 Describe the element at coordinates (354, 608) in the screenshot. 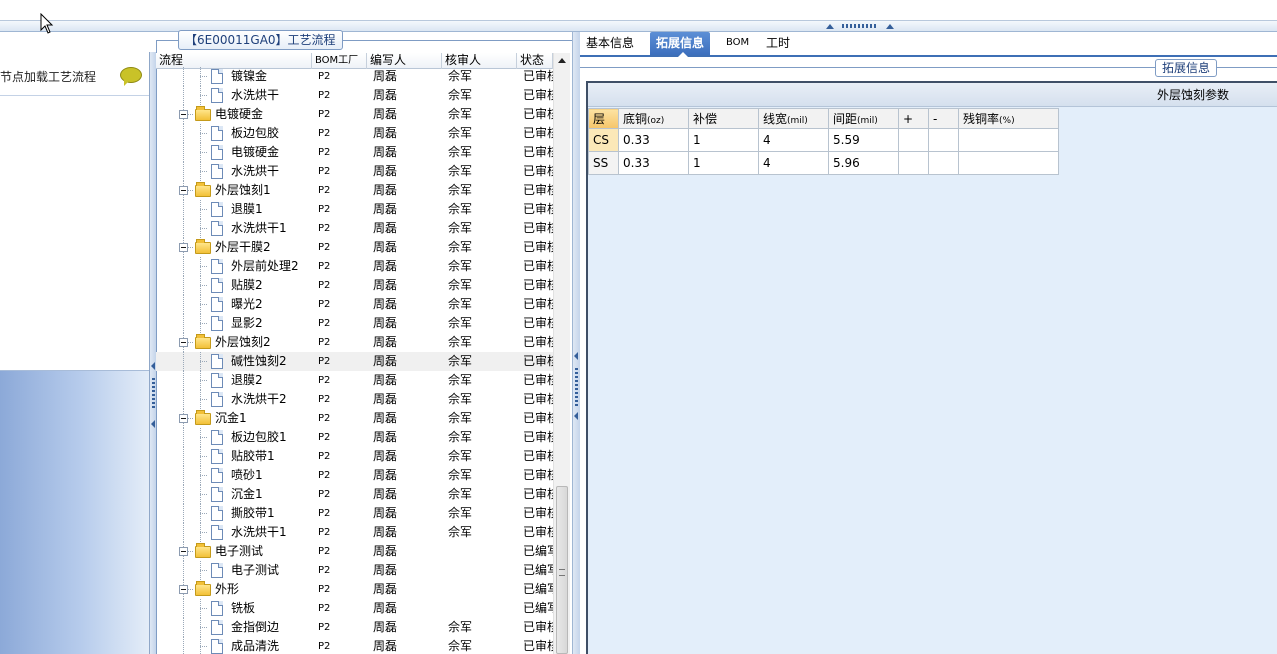

I see `tree-row: 铣板 P2 周磊 已编写` at that location.